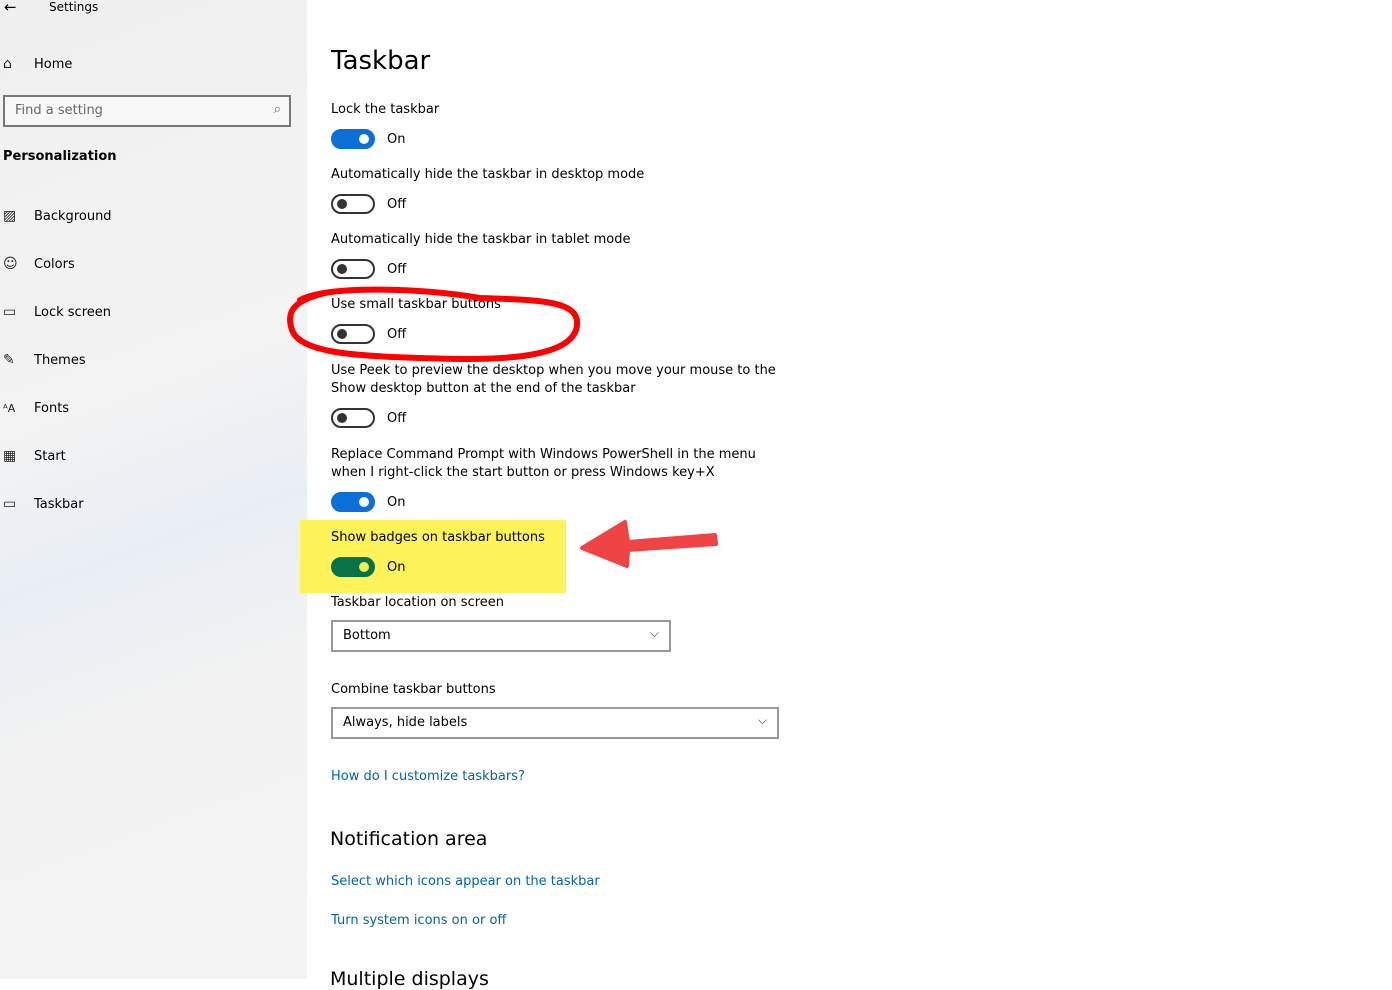 Image resolution: width=1392 pixels, height=990 pixels. What do you see at coordinates (10, 504) in the screenshot?
I see `taskbar-icon: ▭` at bounding box center [10, 504].